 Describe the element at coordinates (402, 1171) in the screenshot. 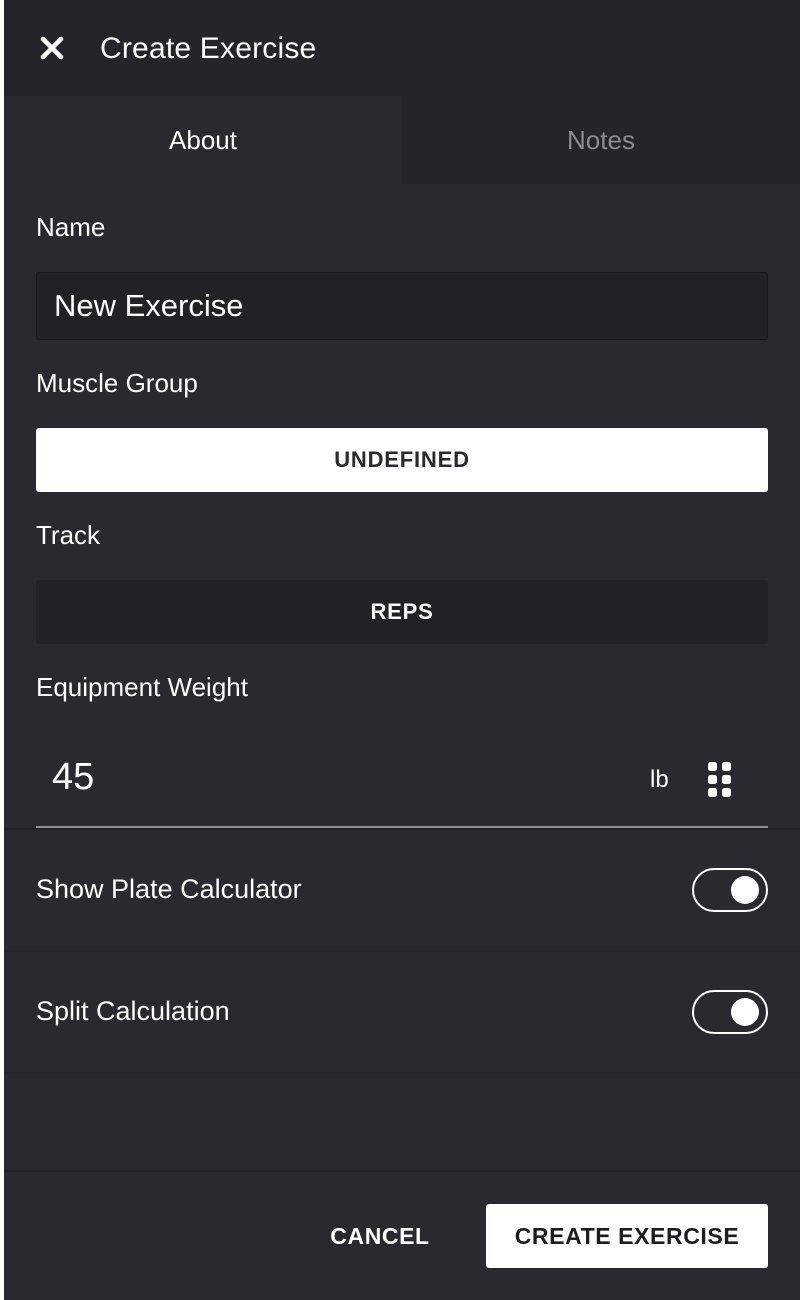

I see `footer-divider` at that location.